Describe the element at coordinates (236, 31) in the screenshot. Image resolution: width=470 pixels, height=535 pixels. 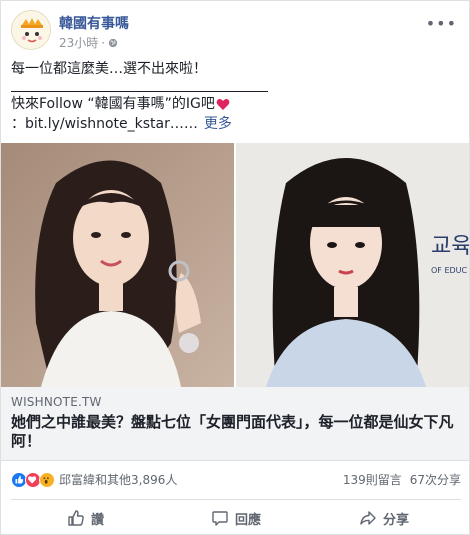
I see `post-header: 韓國有事嗎 23小時 · •••` at that location.